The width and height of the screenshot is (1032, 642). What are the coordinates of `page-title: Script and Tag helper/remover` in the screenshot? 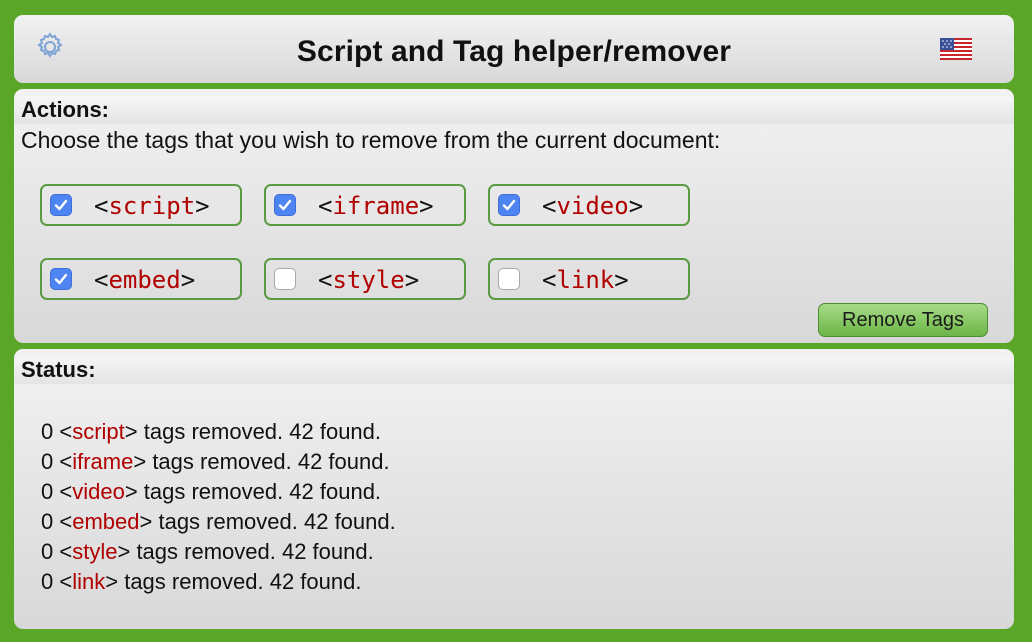 It's located at (514, 51).